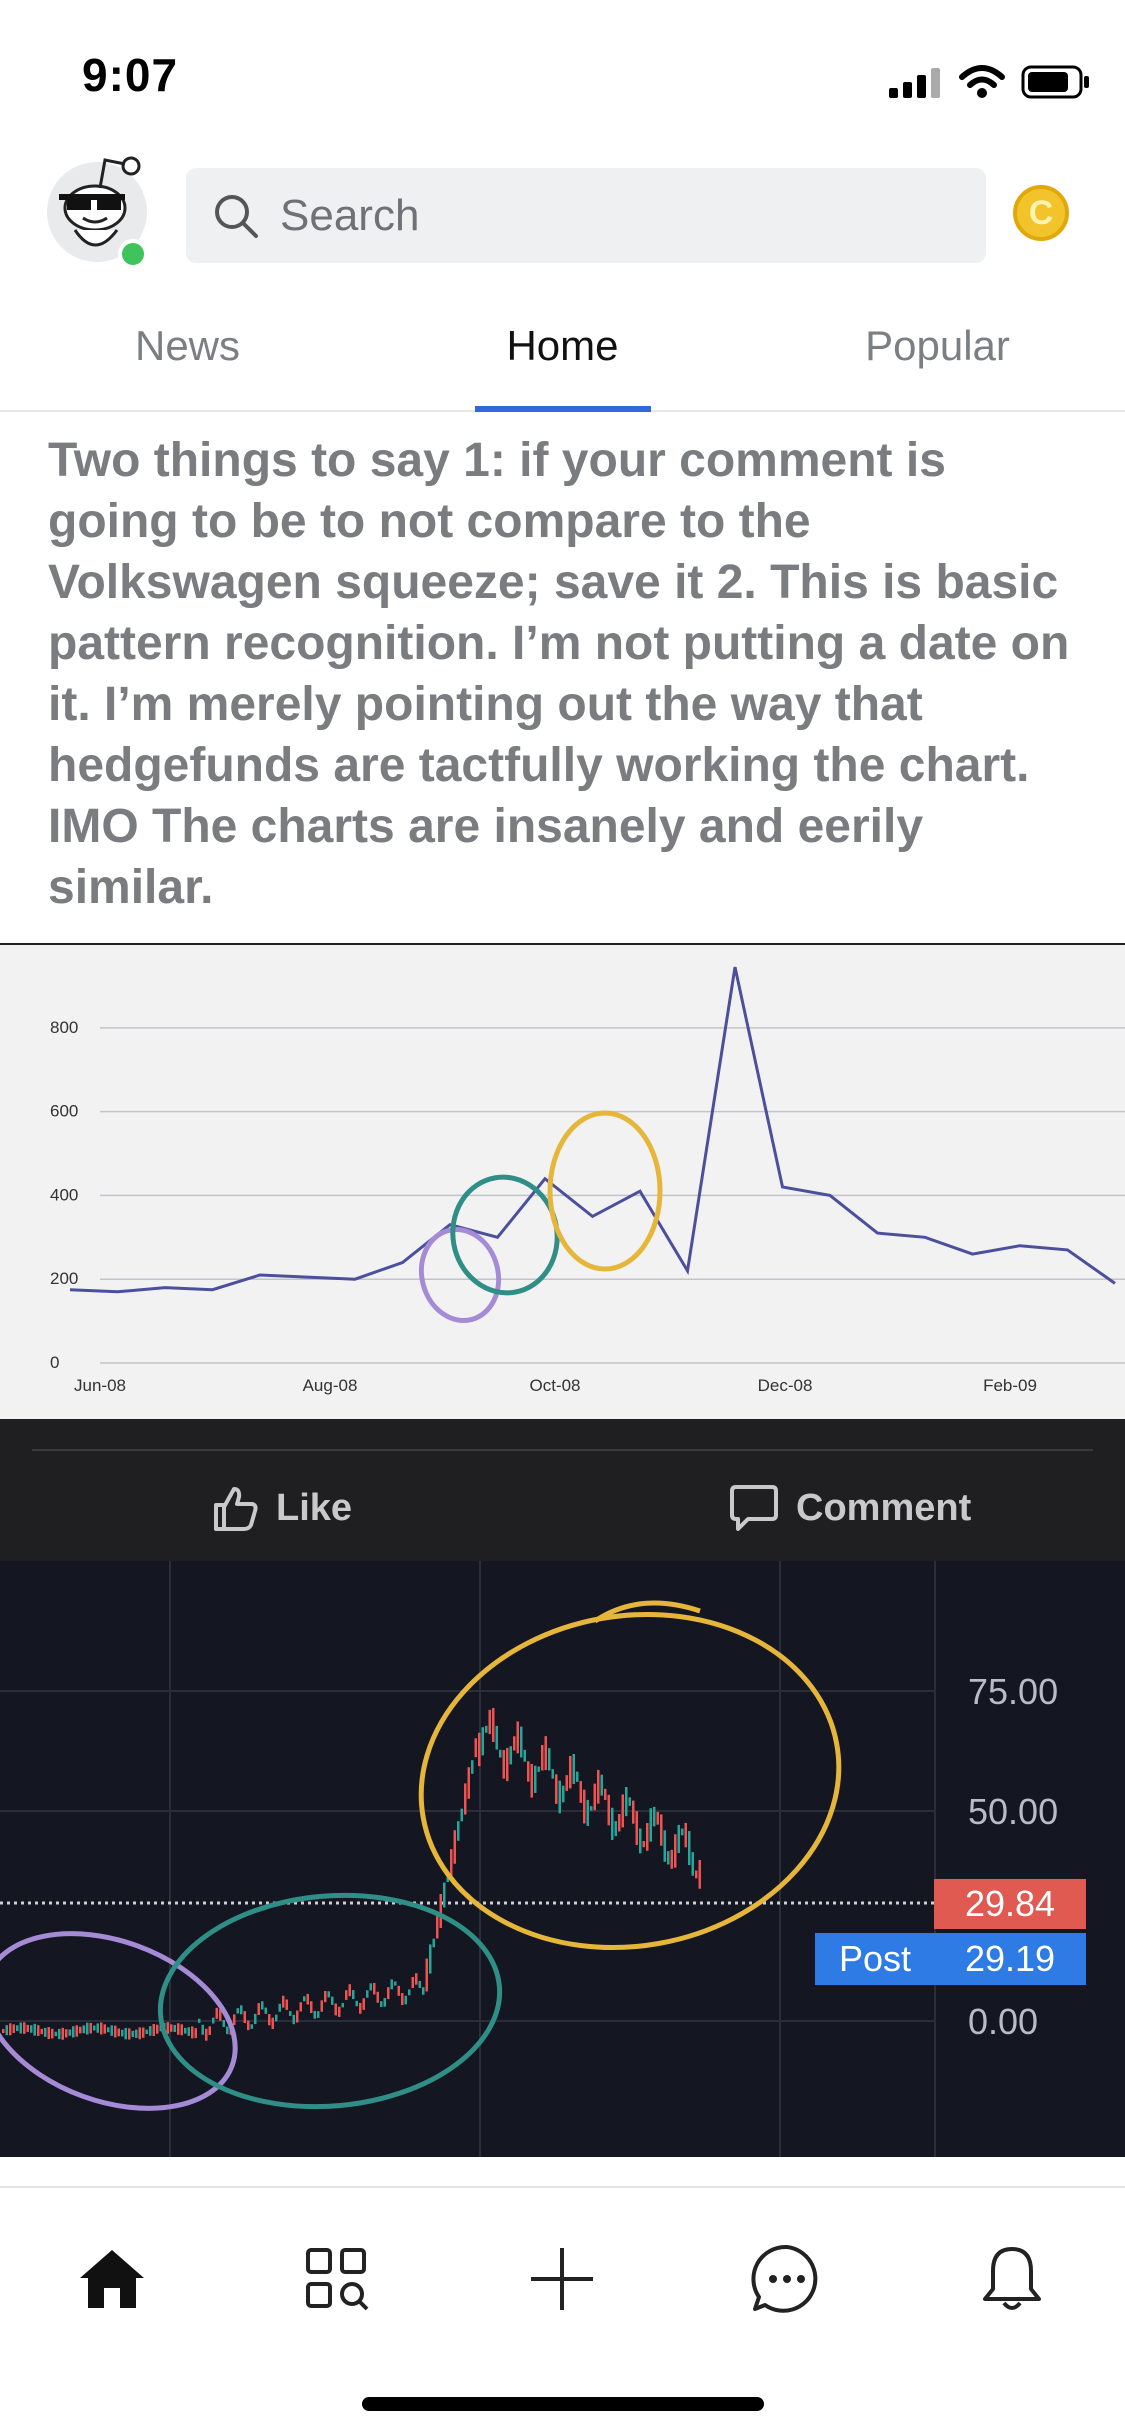  What do you see at coordinates (281, 1508) in the screenshot?
I see `like-button: Like` at bounding box center [281, 1508].